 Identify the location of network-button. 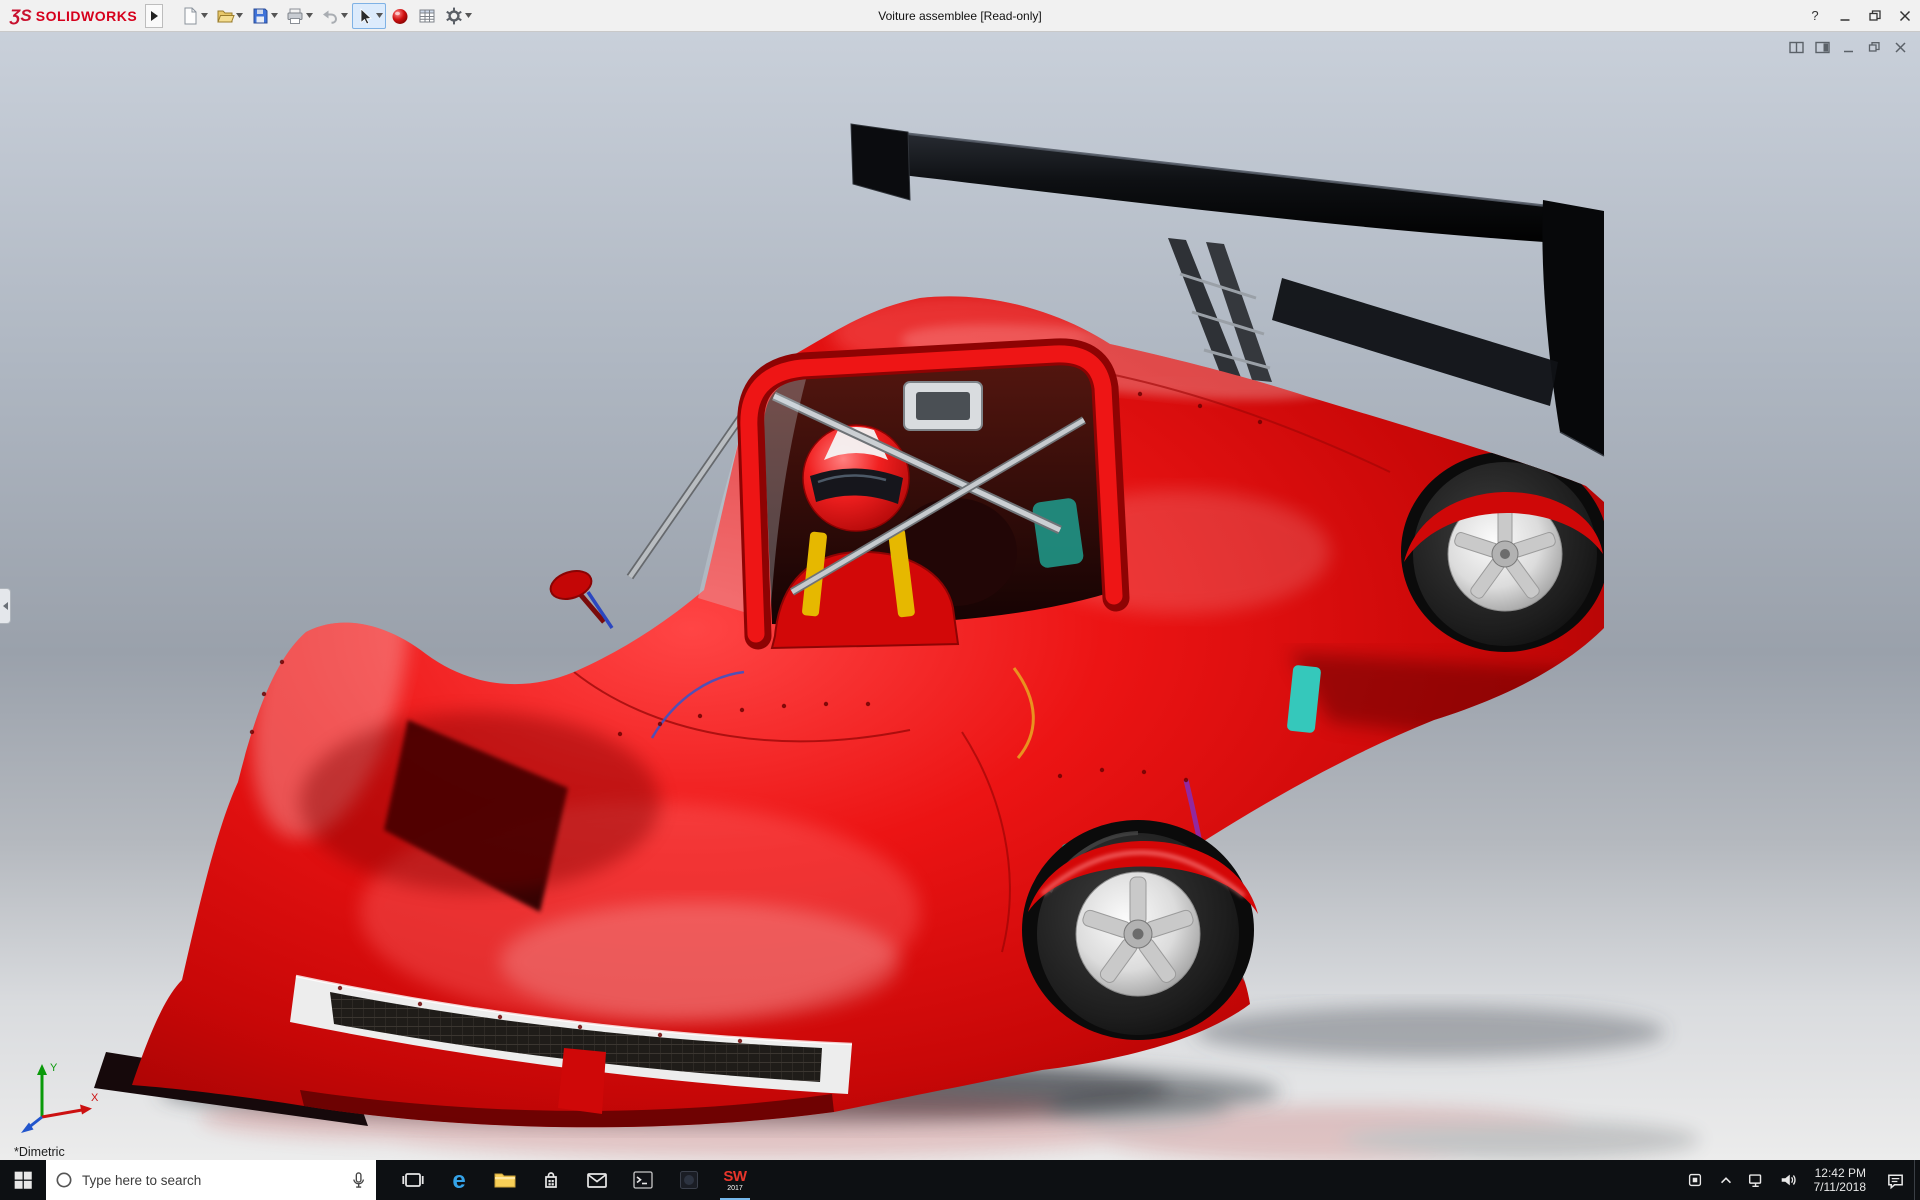
(1756, 1180).